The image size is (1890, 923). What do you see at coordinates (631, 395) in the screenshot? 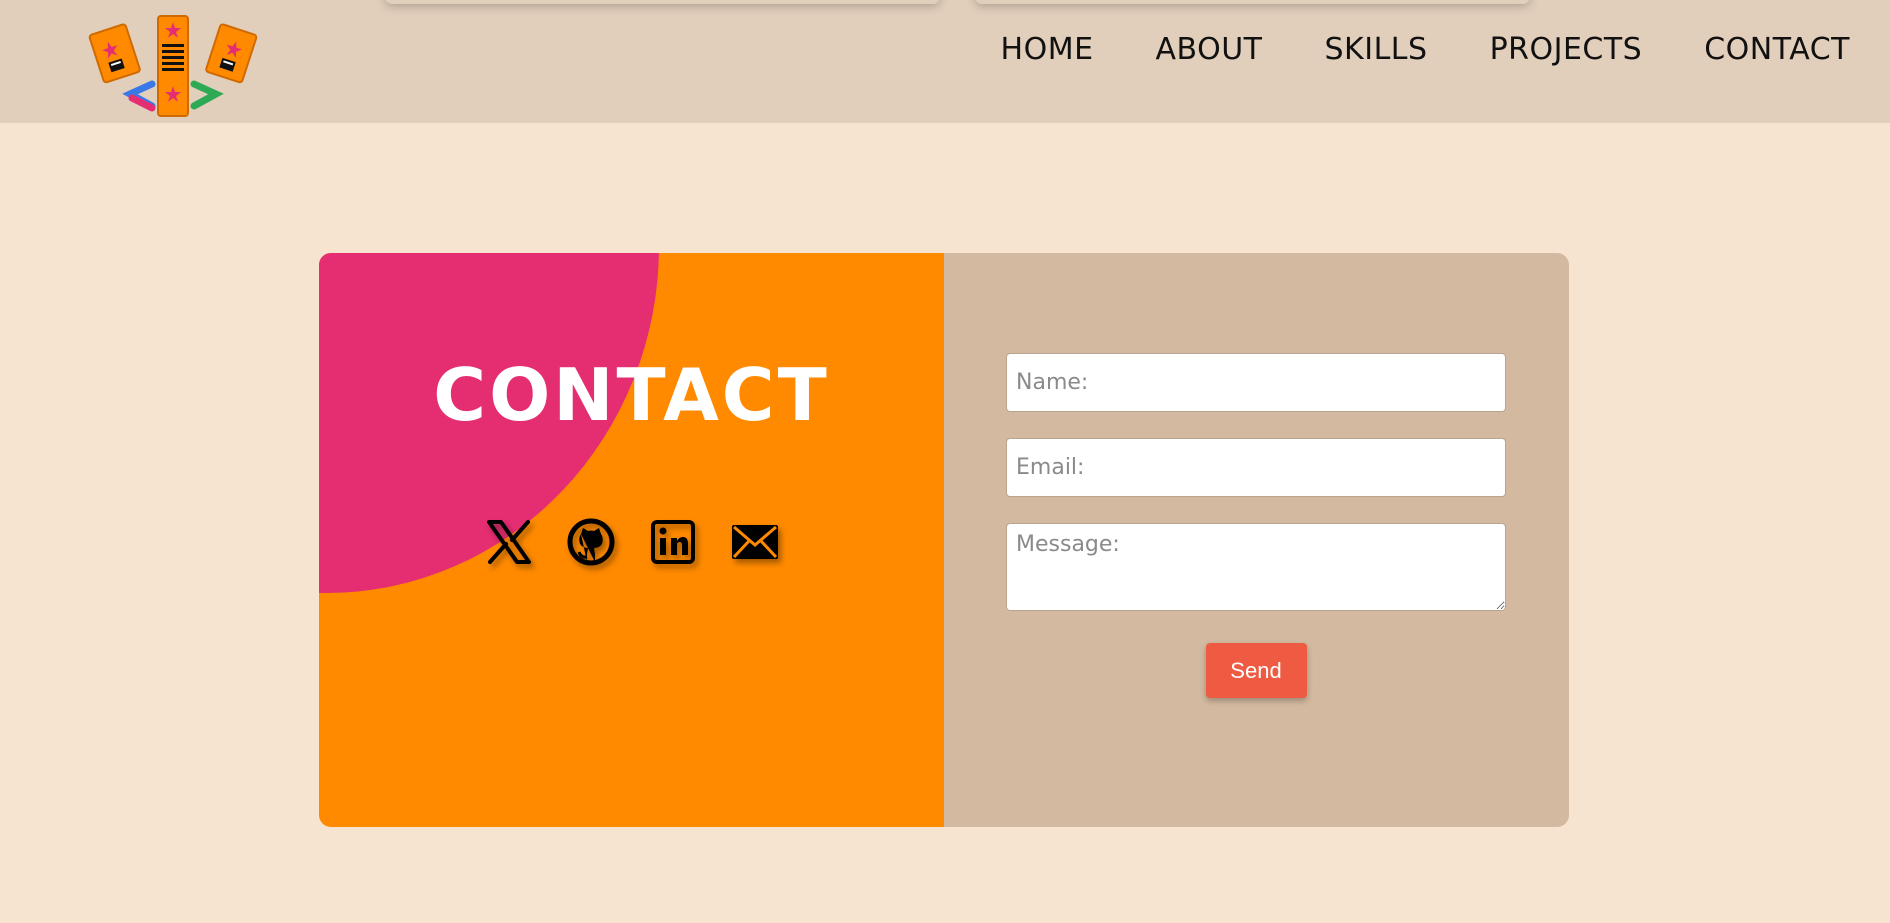
I see `contact-title: CONTACT` at bounding box center [631, 395].